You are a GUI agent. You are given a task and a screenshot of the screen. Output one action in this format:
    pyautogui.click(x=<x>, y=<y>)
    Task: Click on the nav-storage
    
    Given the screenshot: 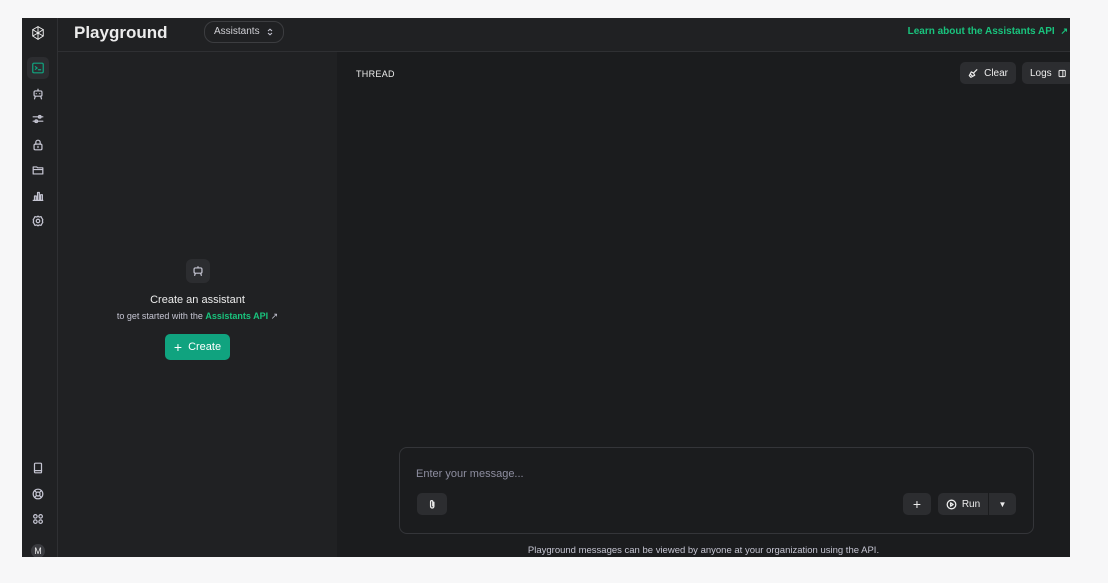 What is the action you would take?
    pyautogui.click(x=38, y=170)
    